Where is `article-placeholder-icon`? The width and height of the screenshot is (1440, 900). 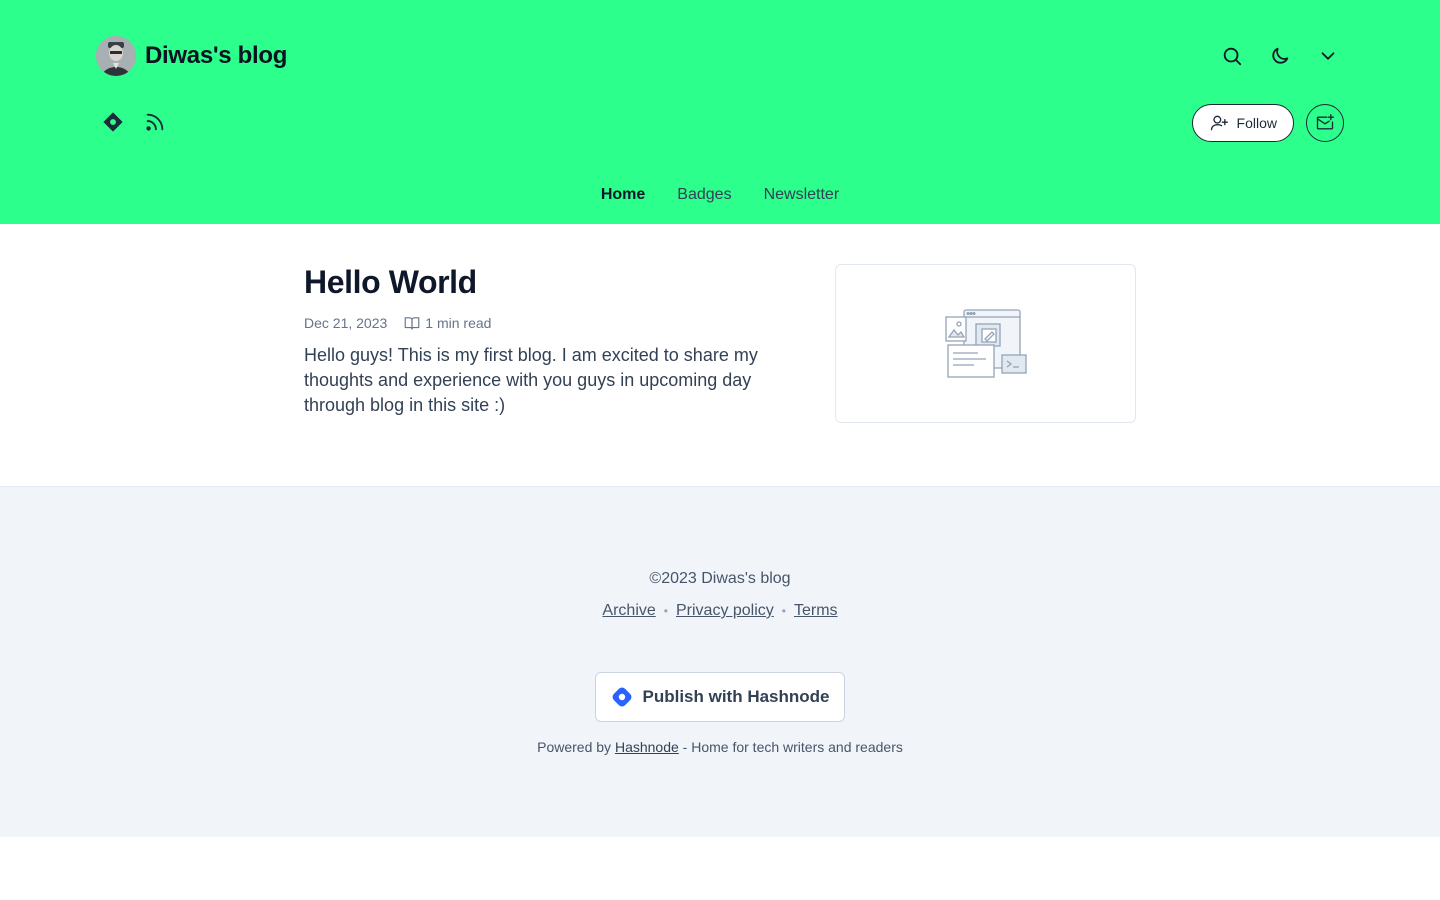
article-placeholder-icon is located at coordinates (985, 343).